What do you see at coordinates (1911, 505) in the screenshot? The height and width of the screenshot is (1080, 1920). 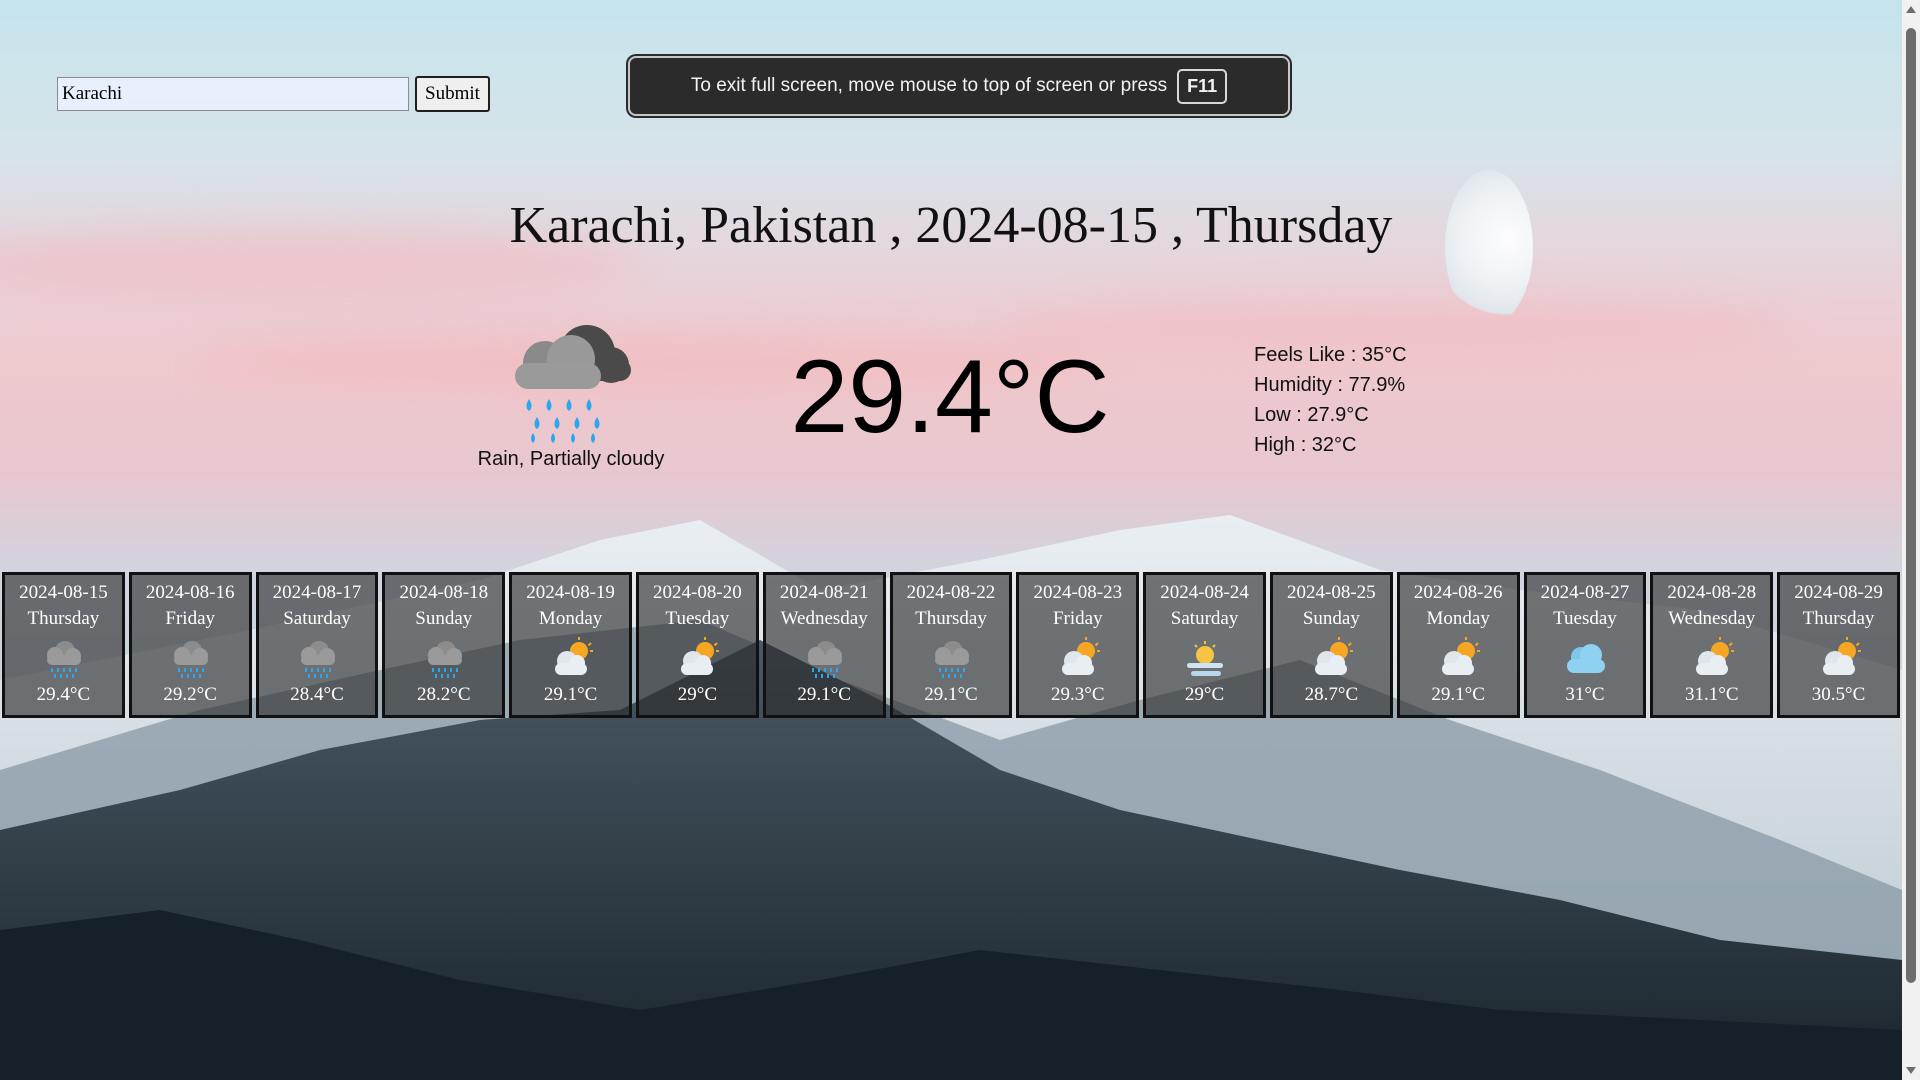 I see `scroll-thumb` at bounding box center [1911, 505].